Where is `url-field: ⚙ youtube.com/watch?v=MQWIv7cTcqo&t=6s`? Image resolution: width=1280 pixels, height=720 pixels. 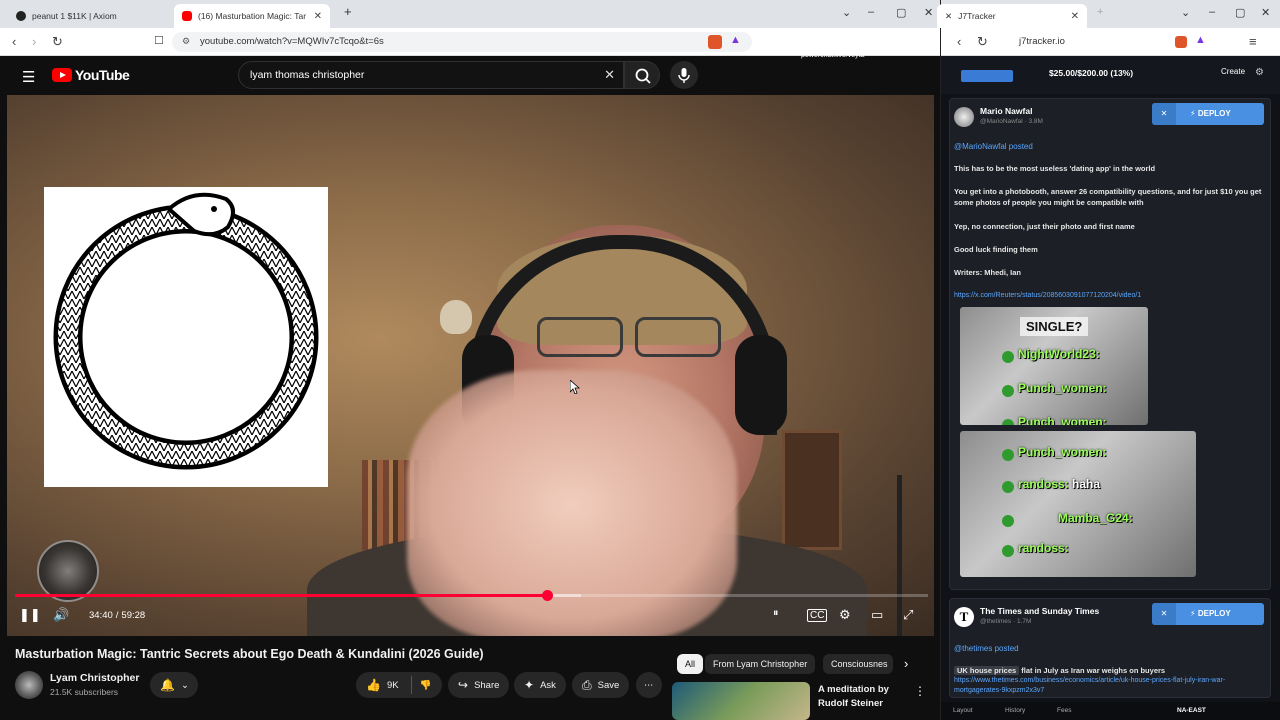 url-field: ⚙ youtube.com/watch?v=MQWIv7cTcqo&t=6s is located at coordinates (462, 42).